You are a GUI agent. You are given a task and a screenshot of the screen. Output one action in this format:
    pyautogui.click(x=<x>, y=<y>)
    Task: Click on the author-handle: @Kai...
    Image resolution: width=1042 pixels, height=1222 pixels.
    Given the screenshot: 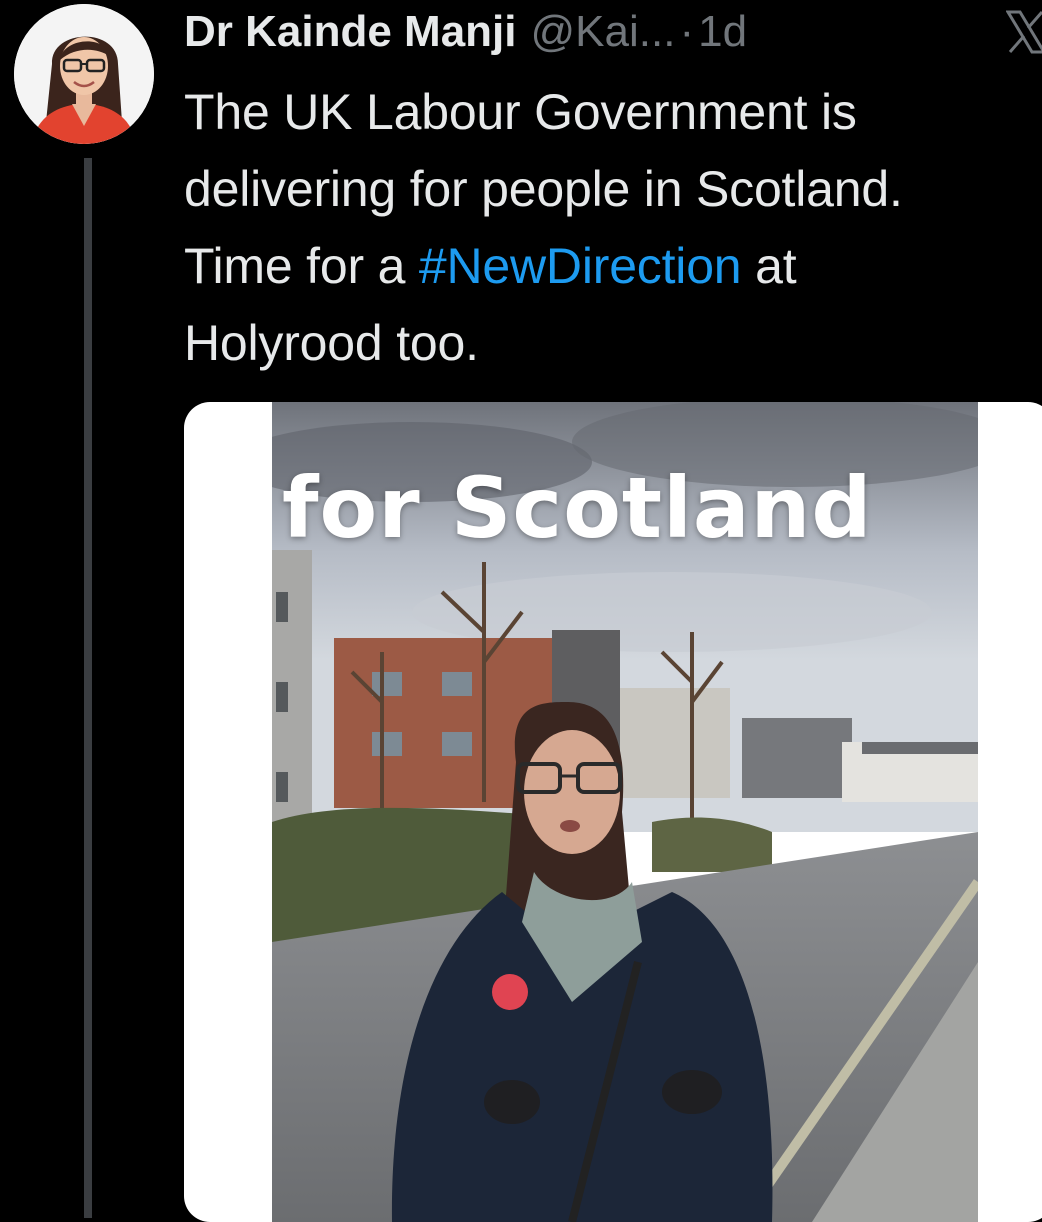 What is the action you would take?
    pyautogui.click(x=603, y=32)
    